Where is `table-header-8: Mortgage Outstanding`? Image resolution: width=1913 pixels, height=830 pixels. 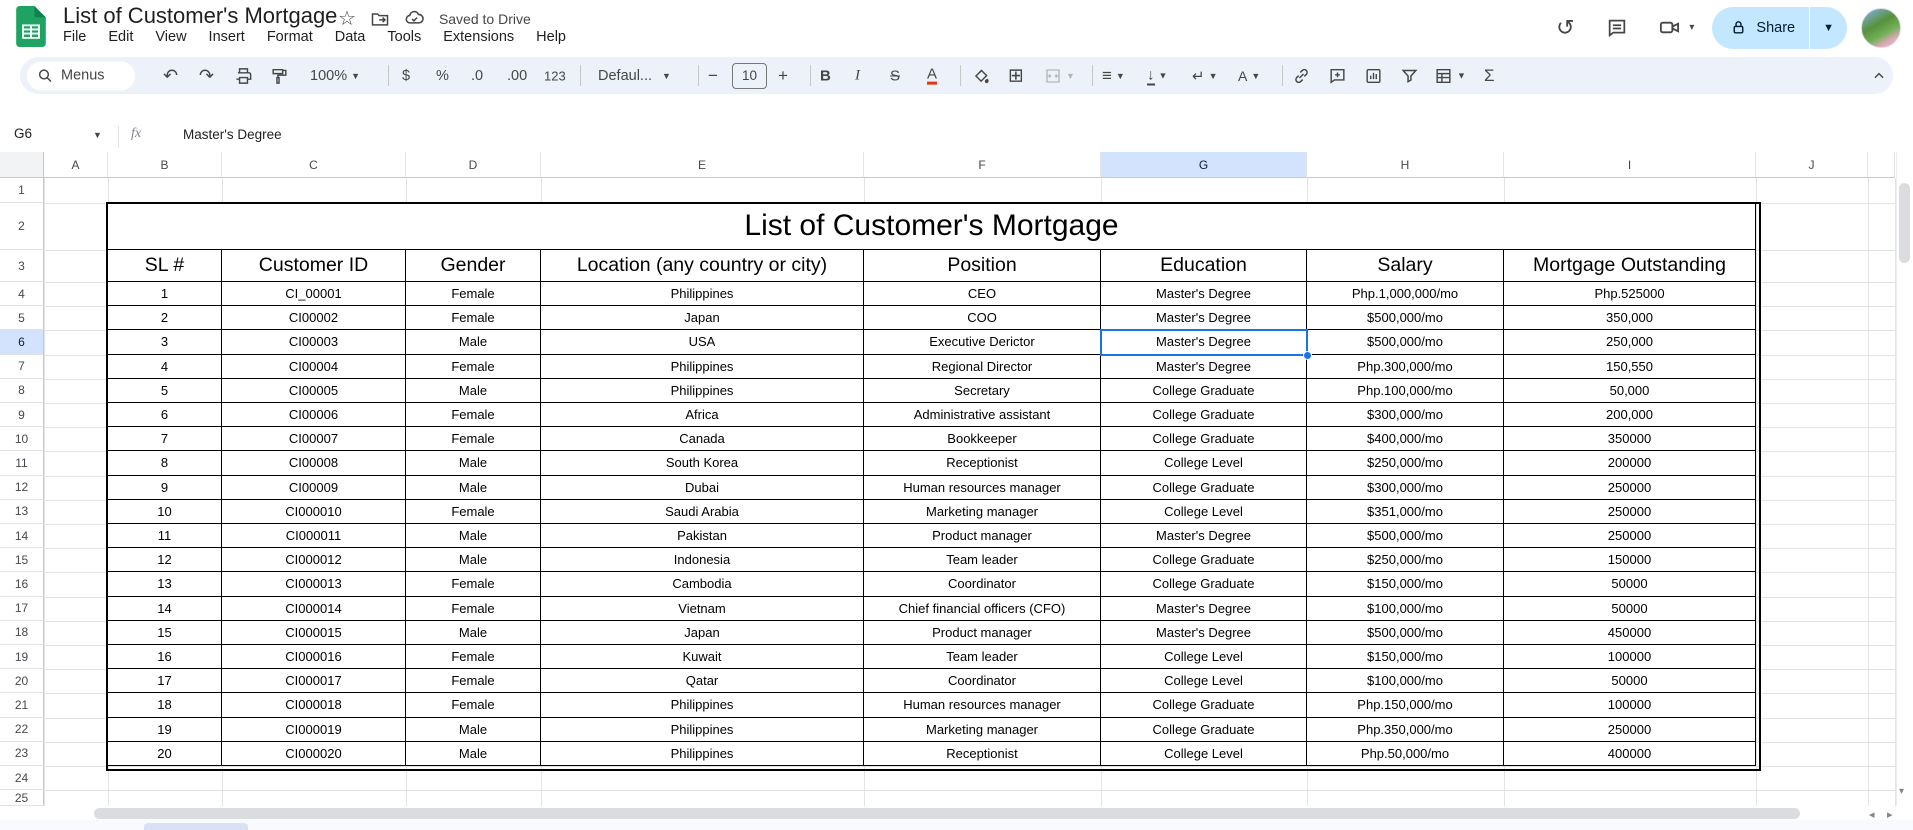 table-header-8: Mortgage Outstanding is located at coordinates (1630, 266).